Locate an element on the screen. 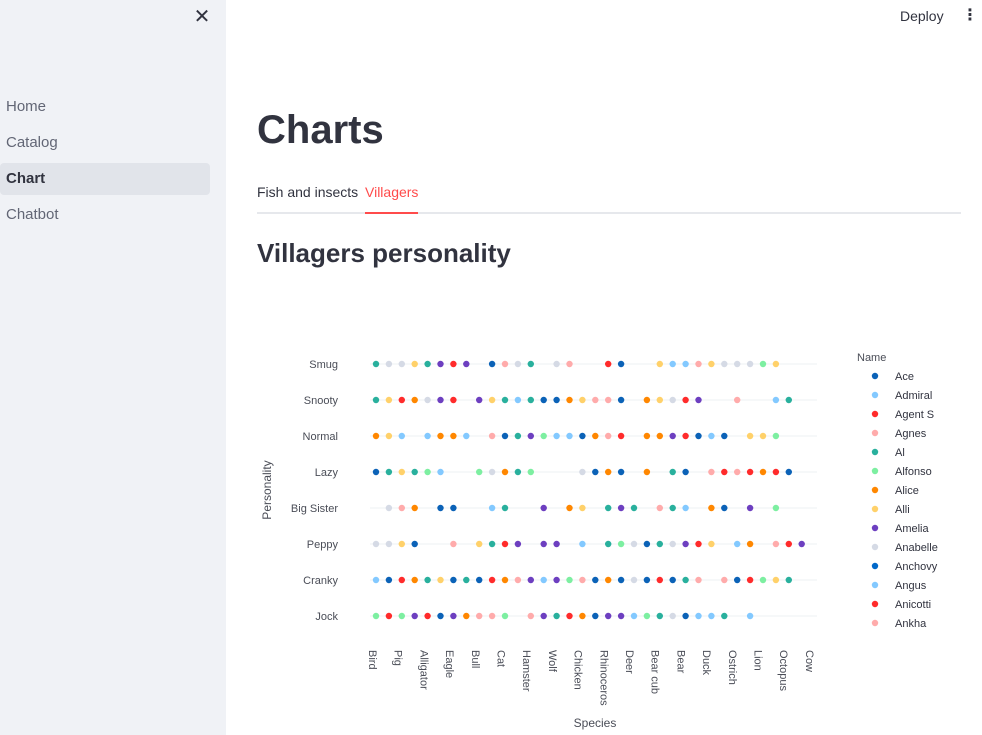 This screenshot has height=735, width=982. sidebar-item-chatbot: Chatbot is located at coordinates (105, 215).